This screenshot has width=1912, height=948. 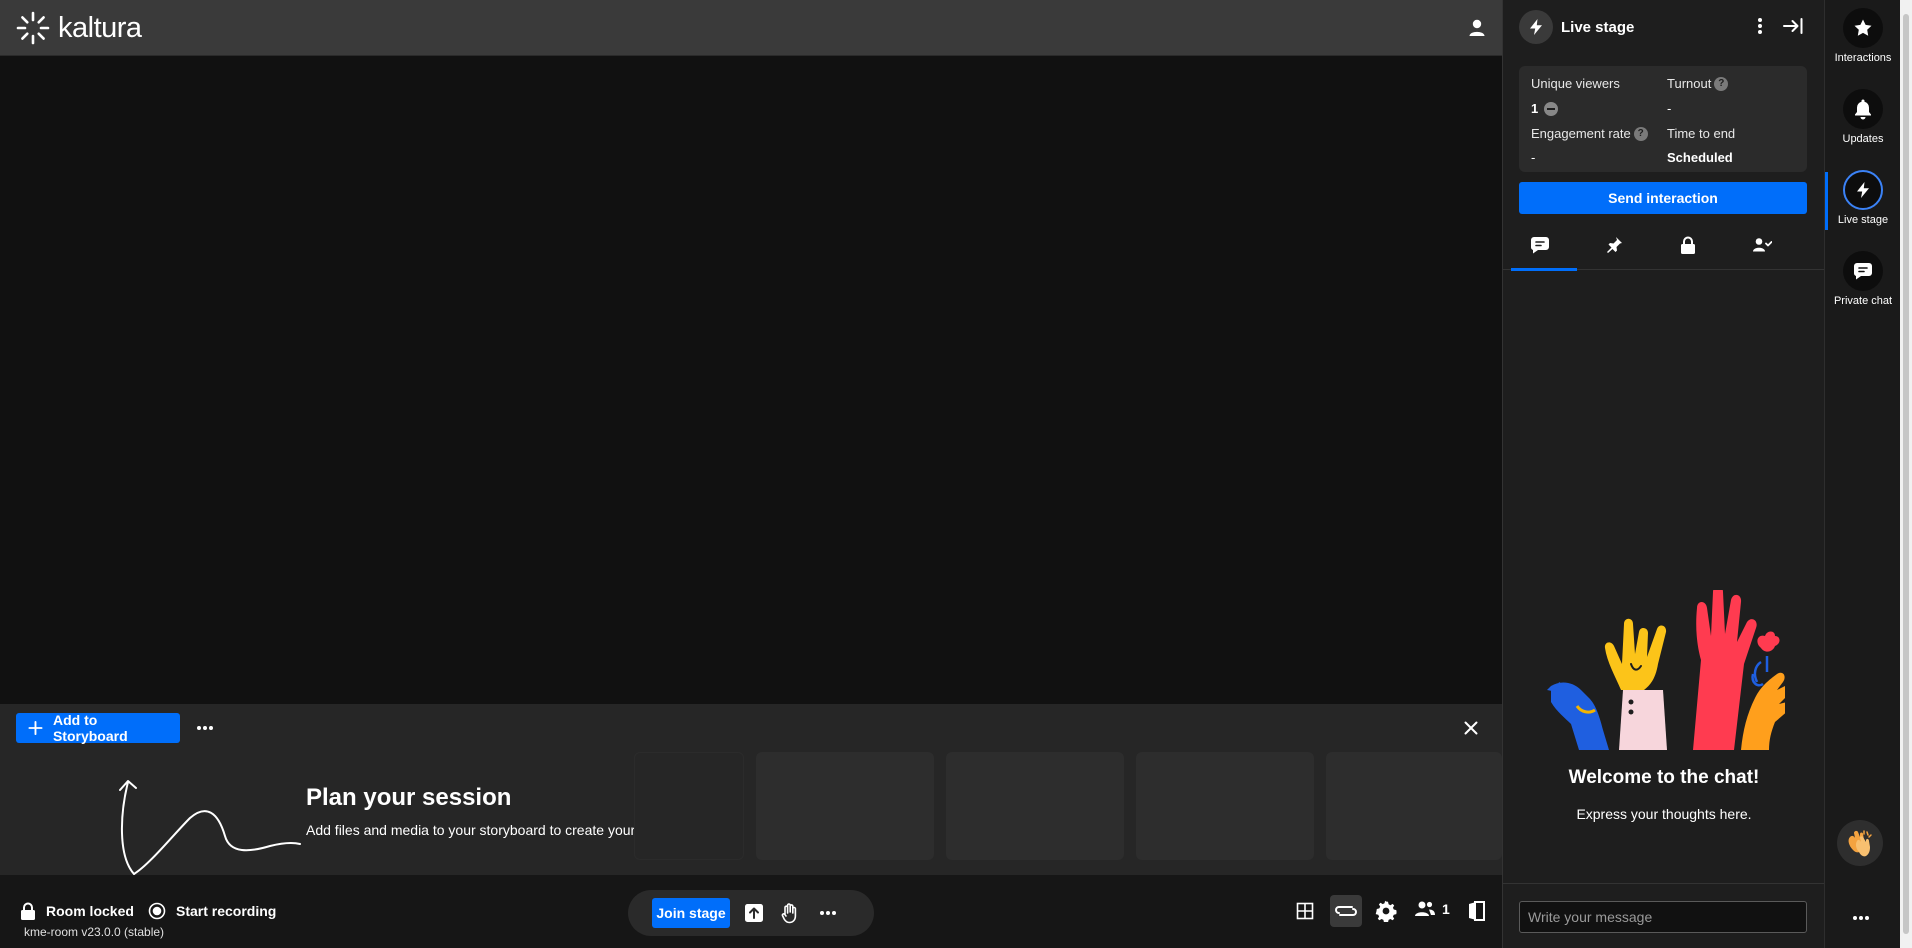 I want to click on page-scrollbar, so click(x=1906, y=474).